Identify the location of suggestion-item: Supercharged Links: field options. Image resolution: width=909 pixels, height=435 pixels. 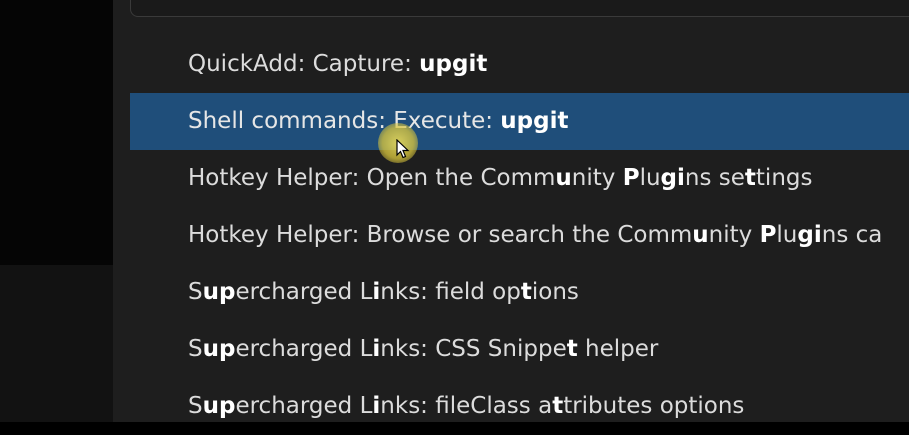
(519, 292).